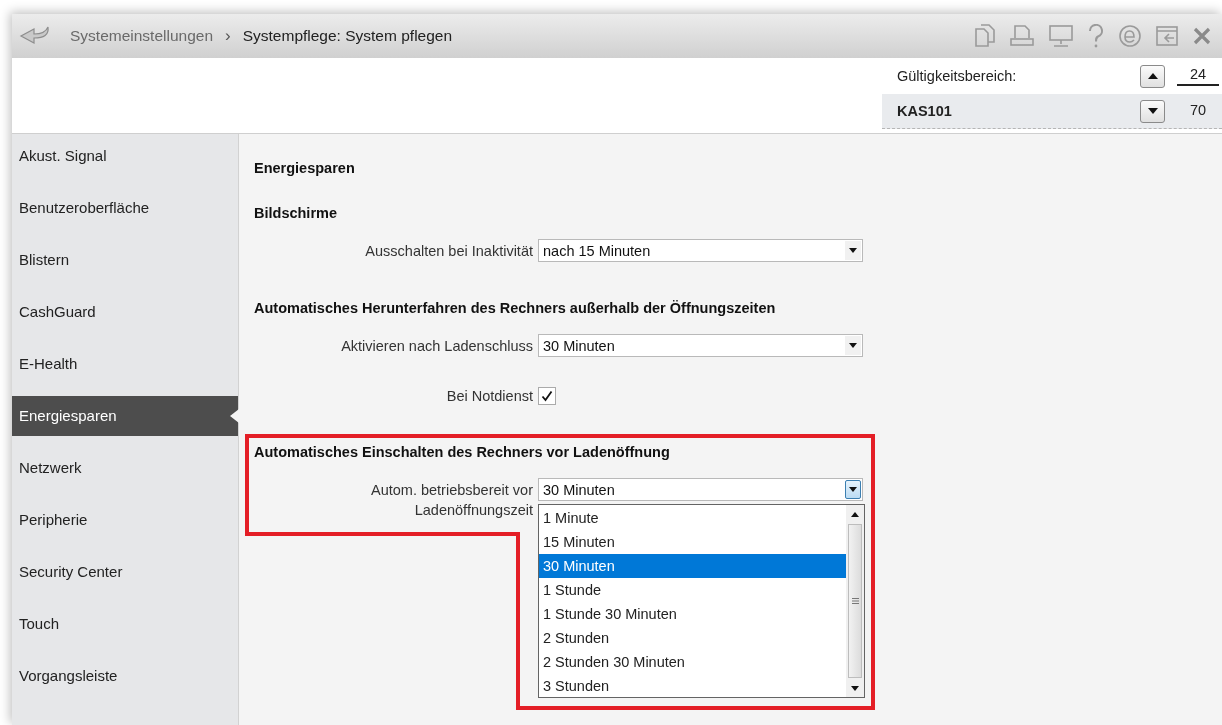 This screenshot has height=725, width=1222. What do you see at coordinates (437, 346) in the screenshot?
I see `field-label: Aktivieren nach Ladenschluss` at bounding box center [437, 346].